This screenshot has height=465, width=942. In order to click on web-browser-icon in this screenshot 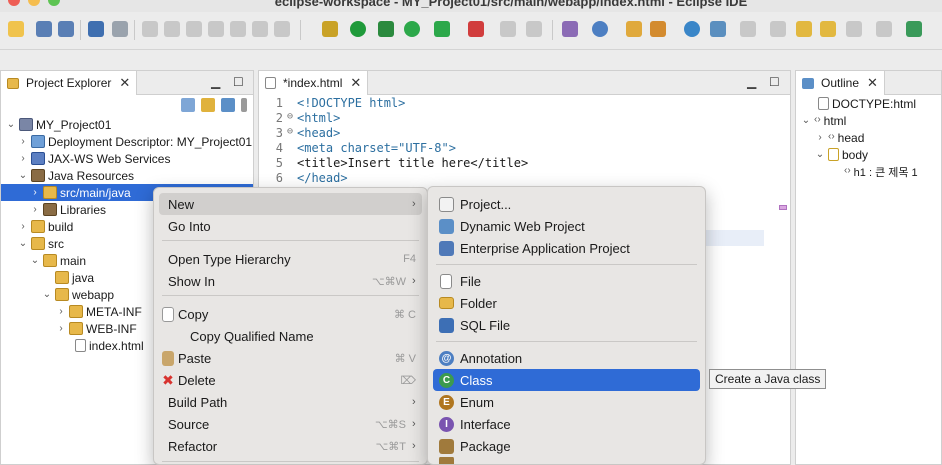, I will do `click(534, 29)`.